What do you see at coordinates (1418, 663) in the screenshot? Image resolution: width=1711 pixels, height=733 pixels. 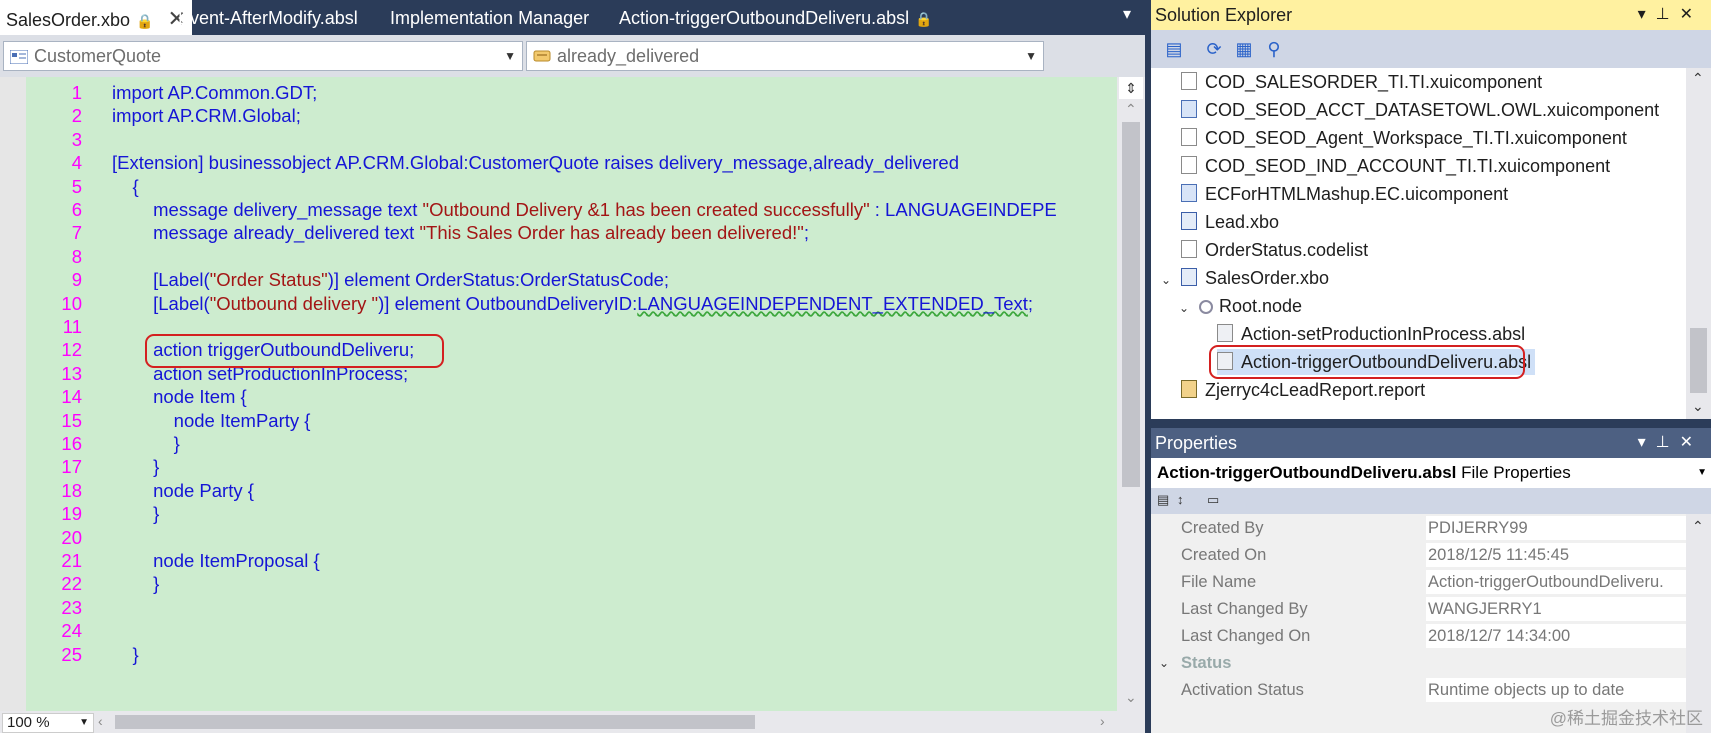 I see `property-category: ⌄ Status` at bounding box center [1418, 663].